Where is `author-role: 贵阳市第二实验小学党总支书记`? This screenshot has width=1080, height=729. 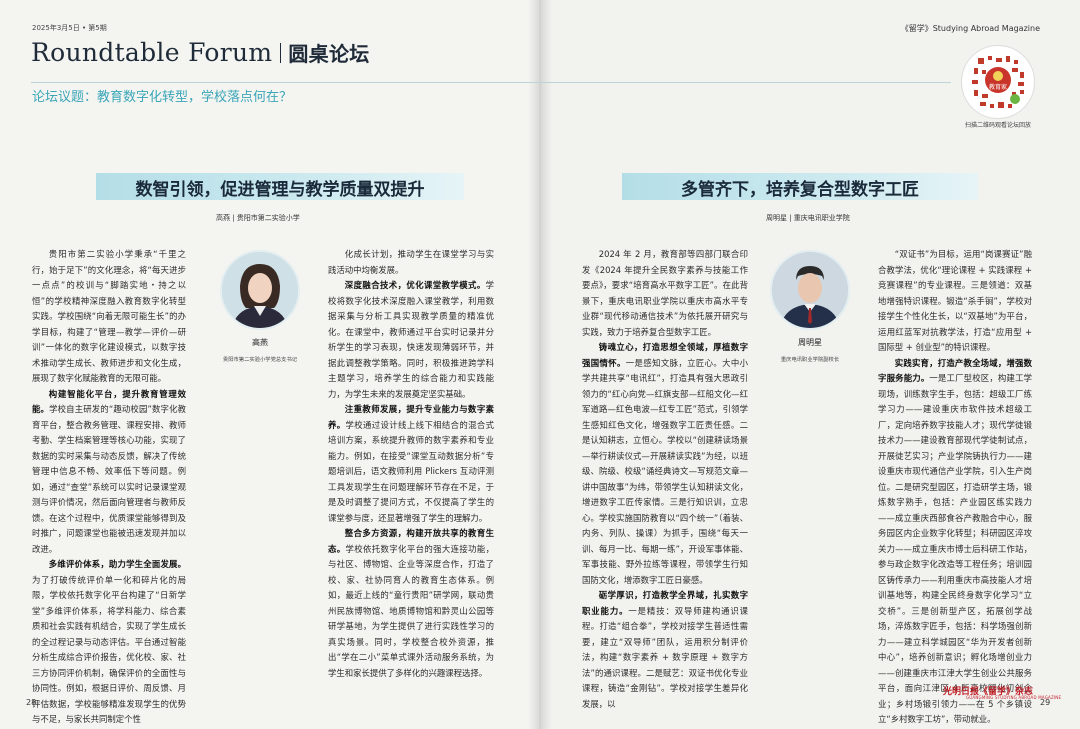 author-role: 贵阳市第二实验小学党总支书记 is located at coordinates (260, 360).